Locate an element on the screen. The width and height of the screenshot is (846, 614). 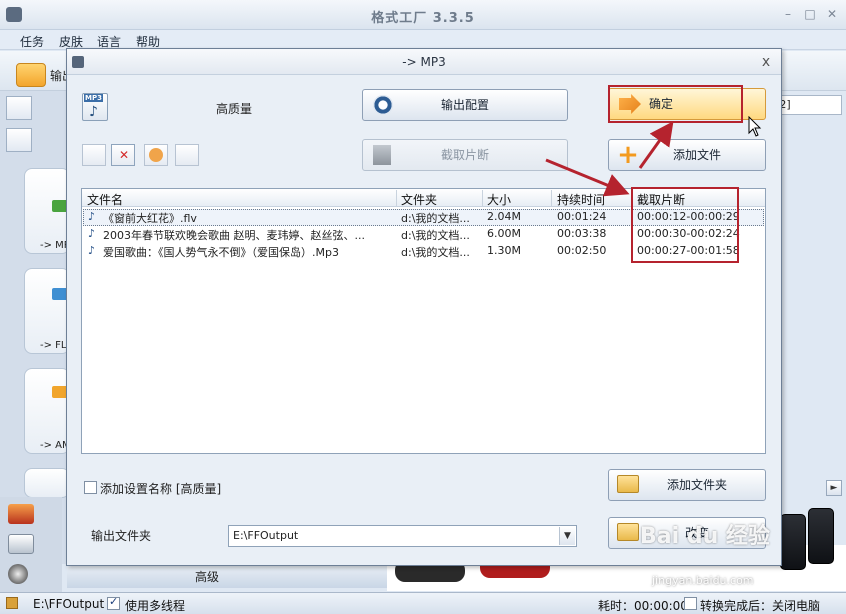
add-folder-label: 添加文件夹 is located at coordinates (696, 485).